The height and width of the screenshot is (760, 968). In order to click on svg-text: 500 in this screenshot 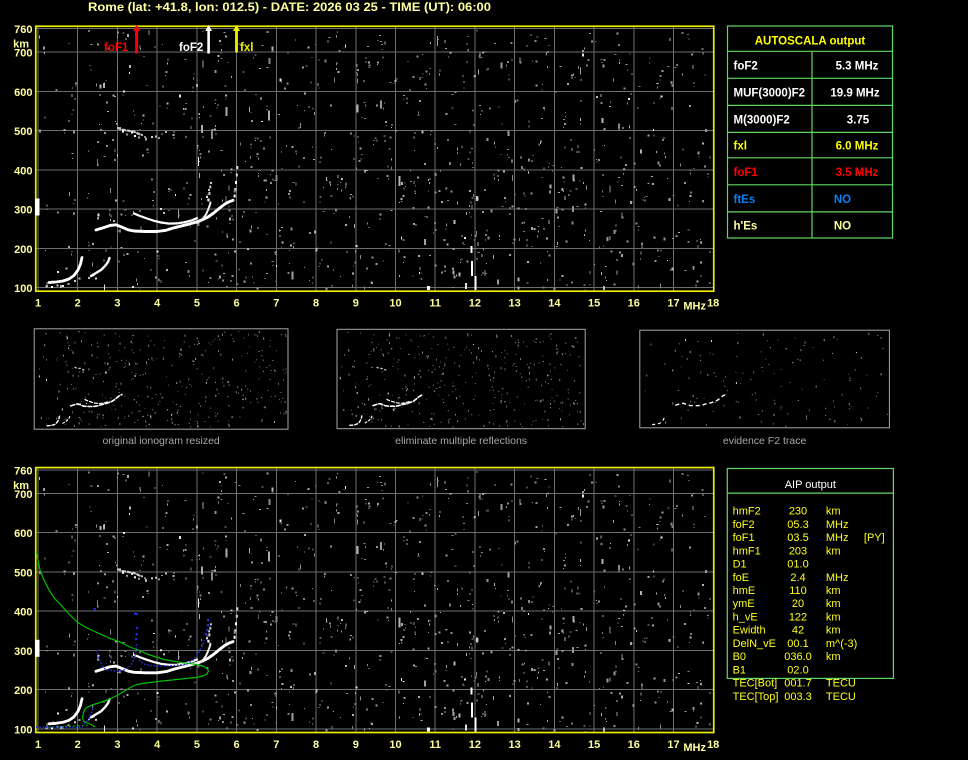, I will do `click(23, 573)`.